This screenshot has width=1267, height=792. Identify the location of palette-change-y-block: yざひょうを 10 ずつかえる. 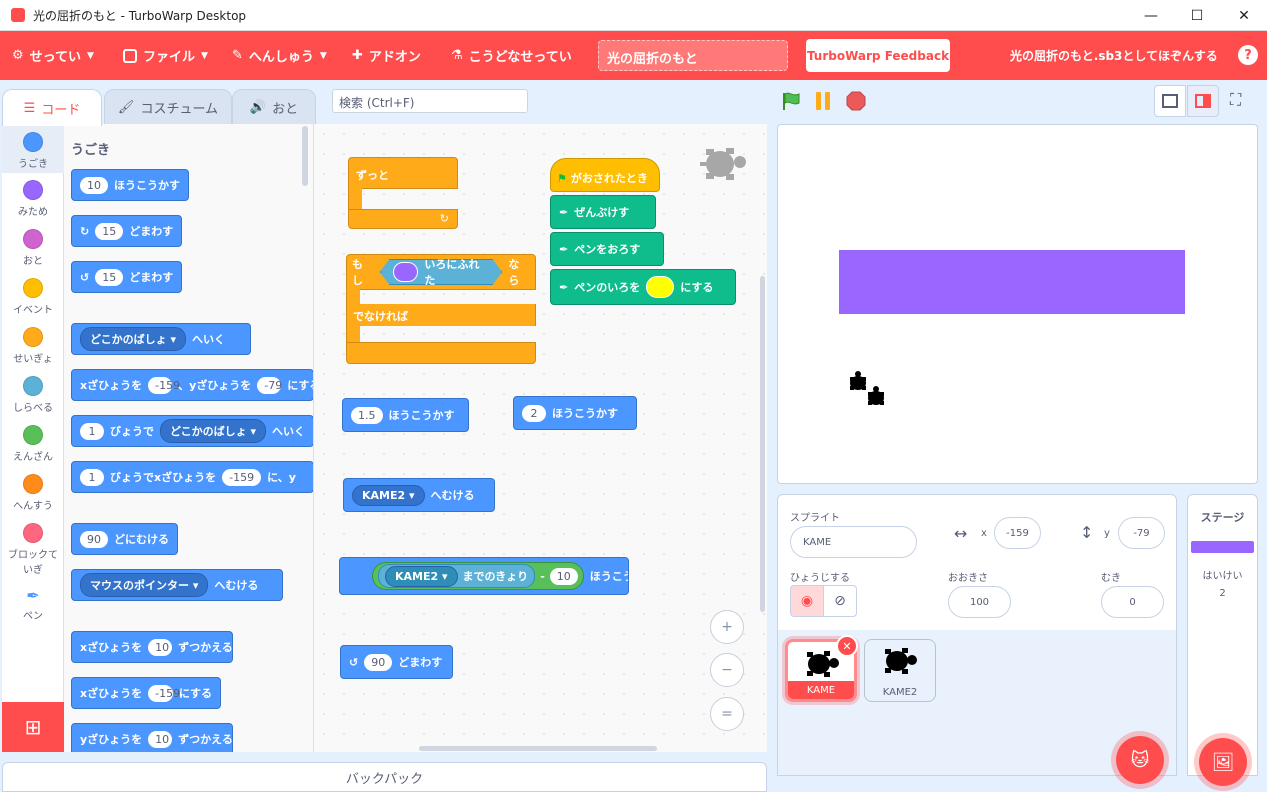
(152, 737).